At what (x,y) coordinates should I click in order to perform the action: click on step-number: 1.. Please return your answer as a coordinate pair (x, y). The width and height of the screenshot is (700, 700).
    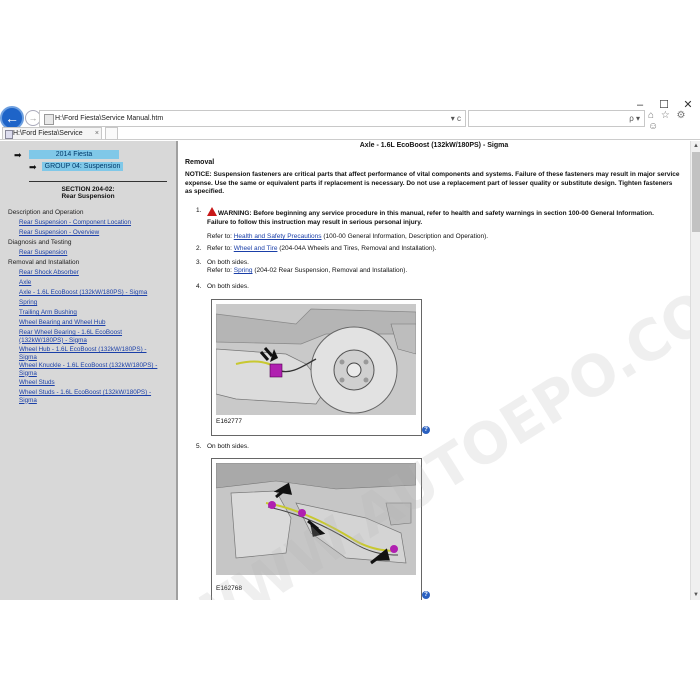
    Looking at the image, I should click on (199, 210).